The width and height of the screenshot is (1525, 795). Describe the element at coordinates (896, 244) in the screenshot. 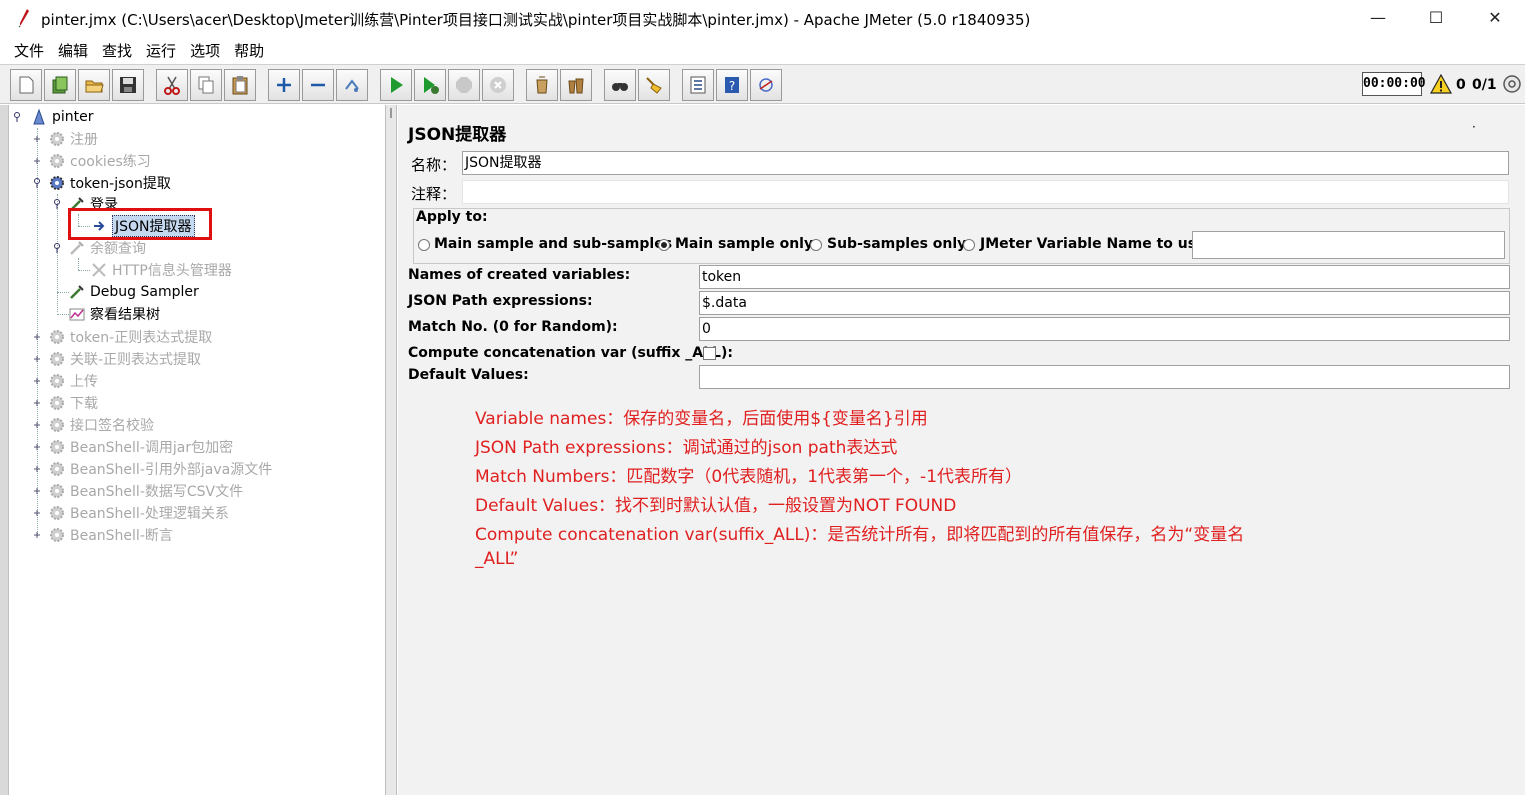

I see `radio-sub-only-label: Sub-samples only` at that location.